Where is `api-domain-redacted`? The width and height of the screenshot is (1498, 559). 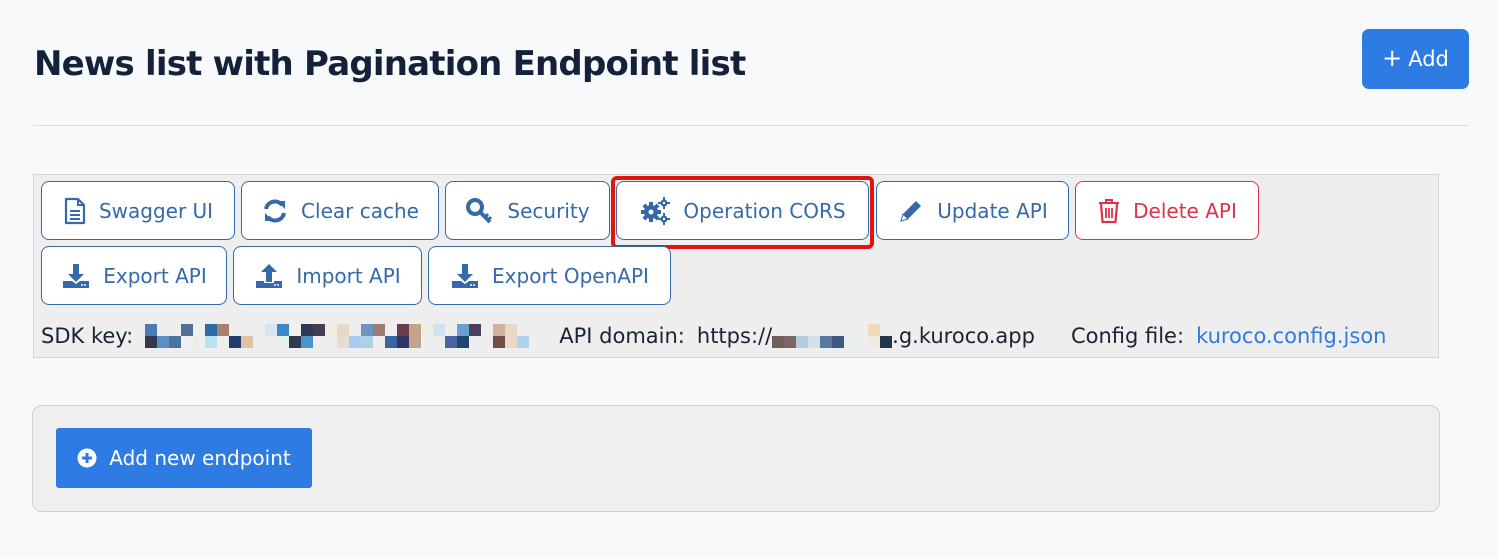 api-domain-redacted is located at coordinates (832, 336).